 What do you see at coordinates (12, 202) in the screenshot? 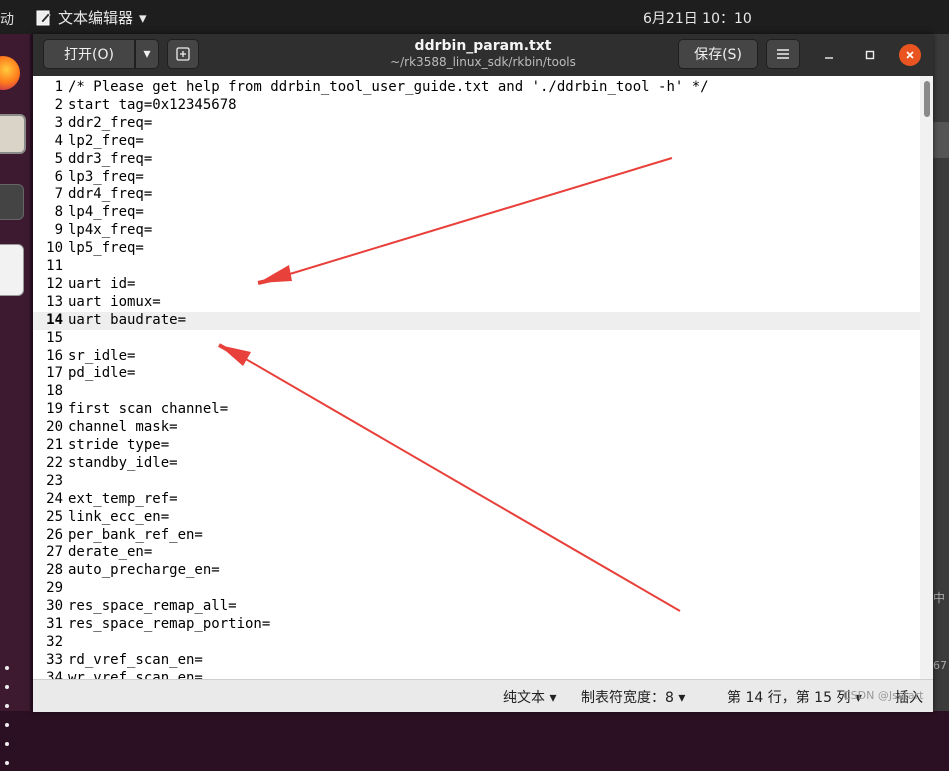
I see `terminal-icon` at bounding box center [12, 202].